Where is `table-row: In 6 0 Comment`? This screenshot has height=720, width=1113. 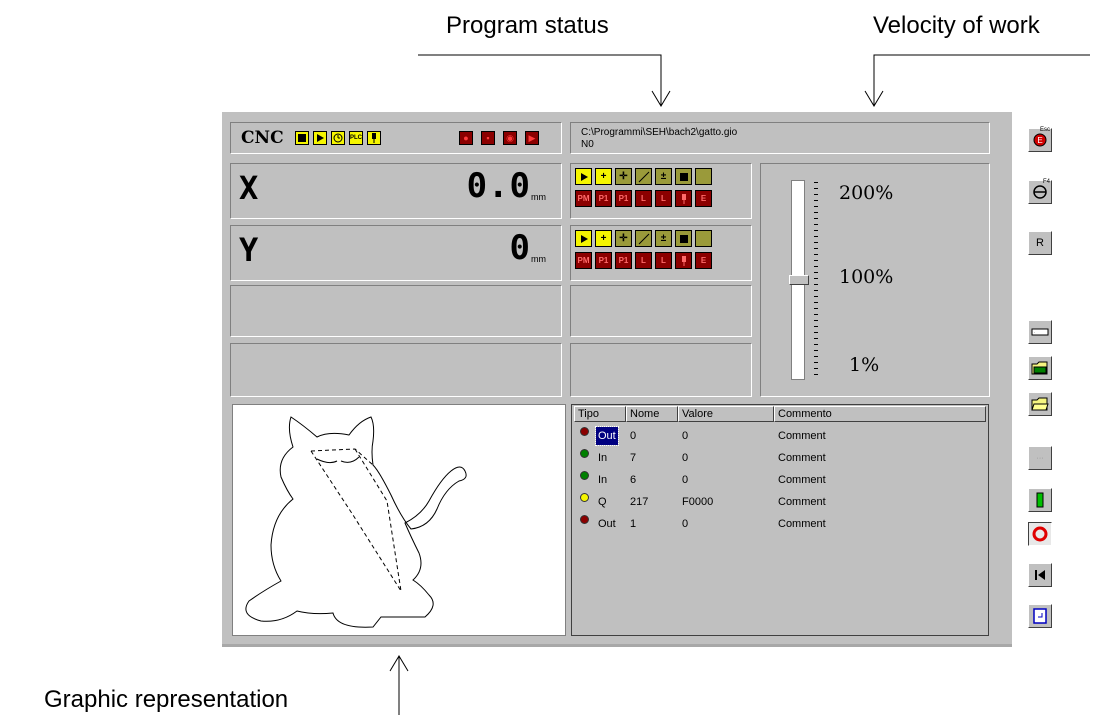 table-row: In 6 0 Comment is located at coordinates (780, 480).